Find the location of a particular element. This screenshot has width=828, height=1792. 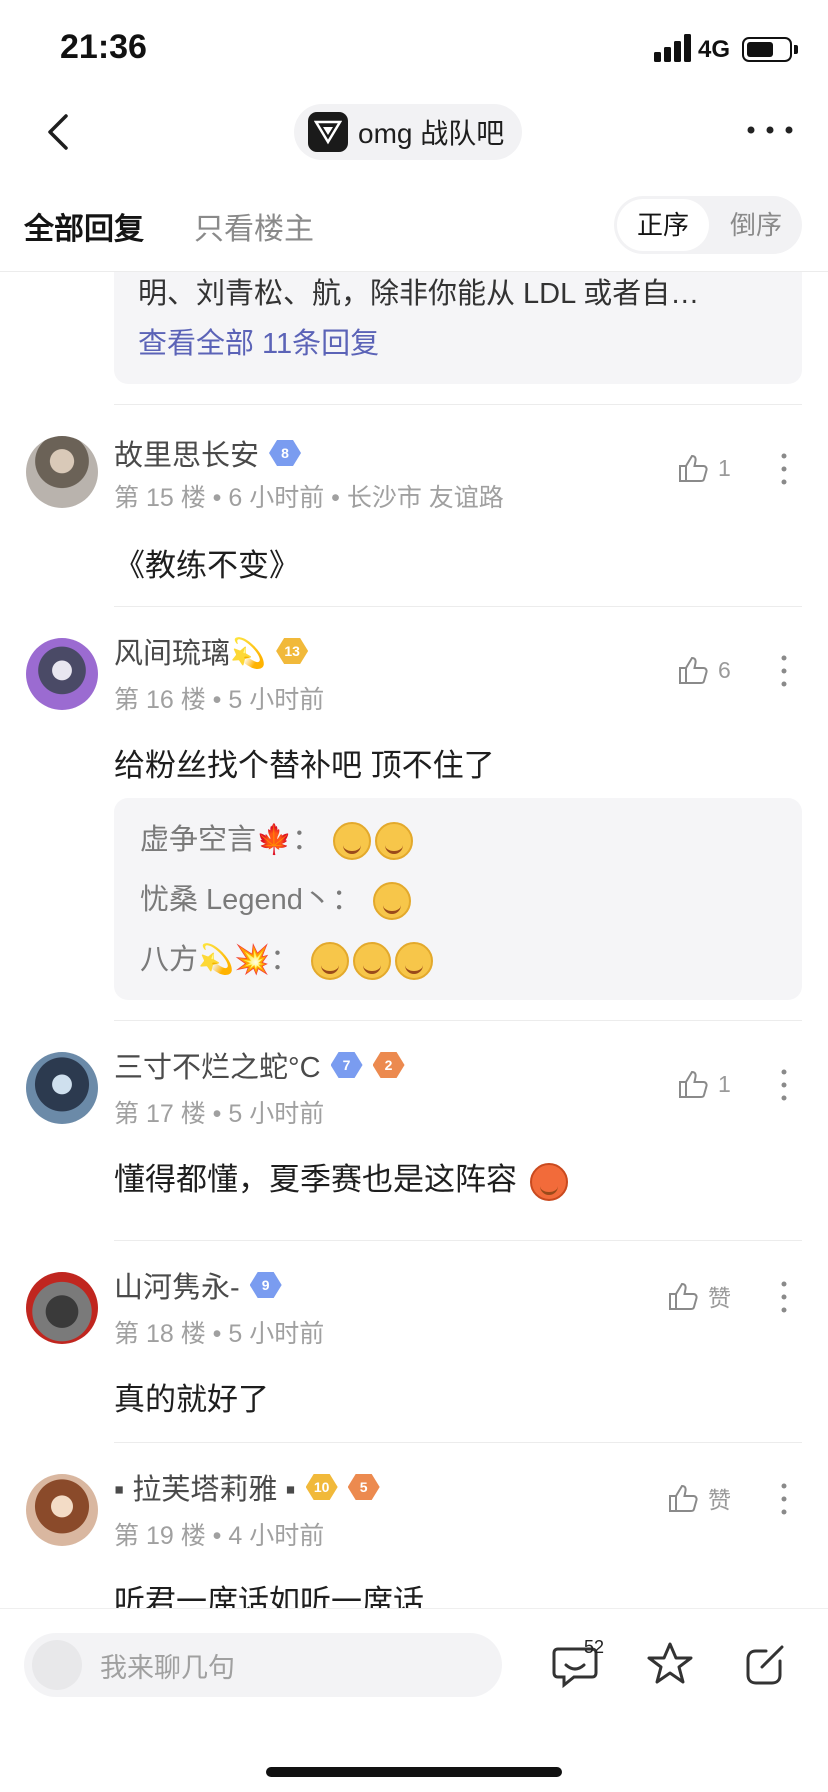

level-badge: 13 is located at coordinates (292, 651).